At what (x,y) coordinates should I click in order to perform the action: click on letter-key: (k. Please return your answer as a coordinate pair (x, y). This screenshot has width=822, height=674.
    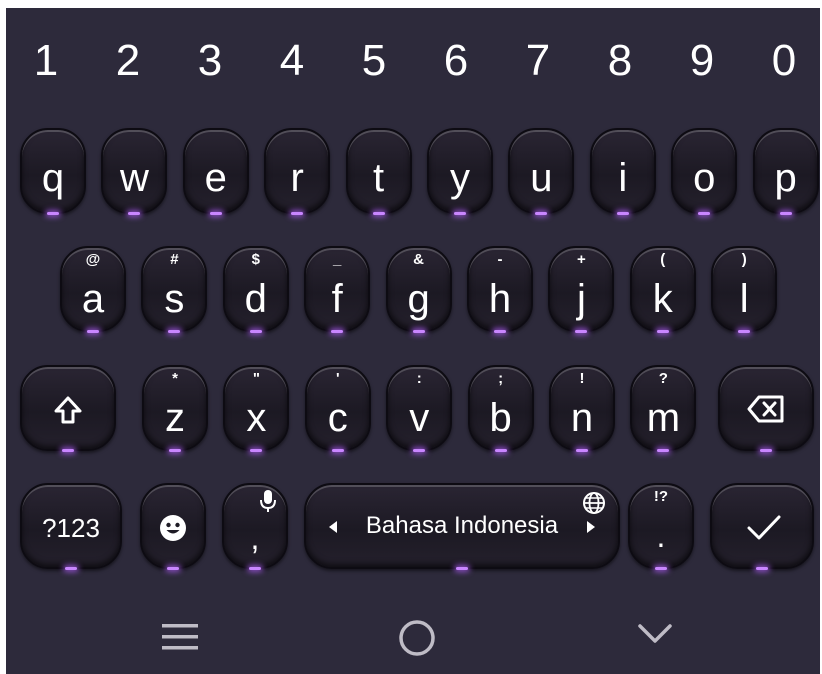
    Looking at the image, I should click on (662, 289).